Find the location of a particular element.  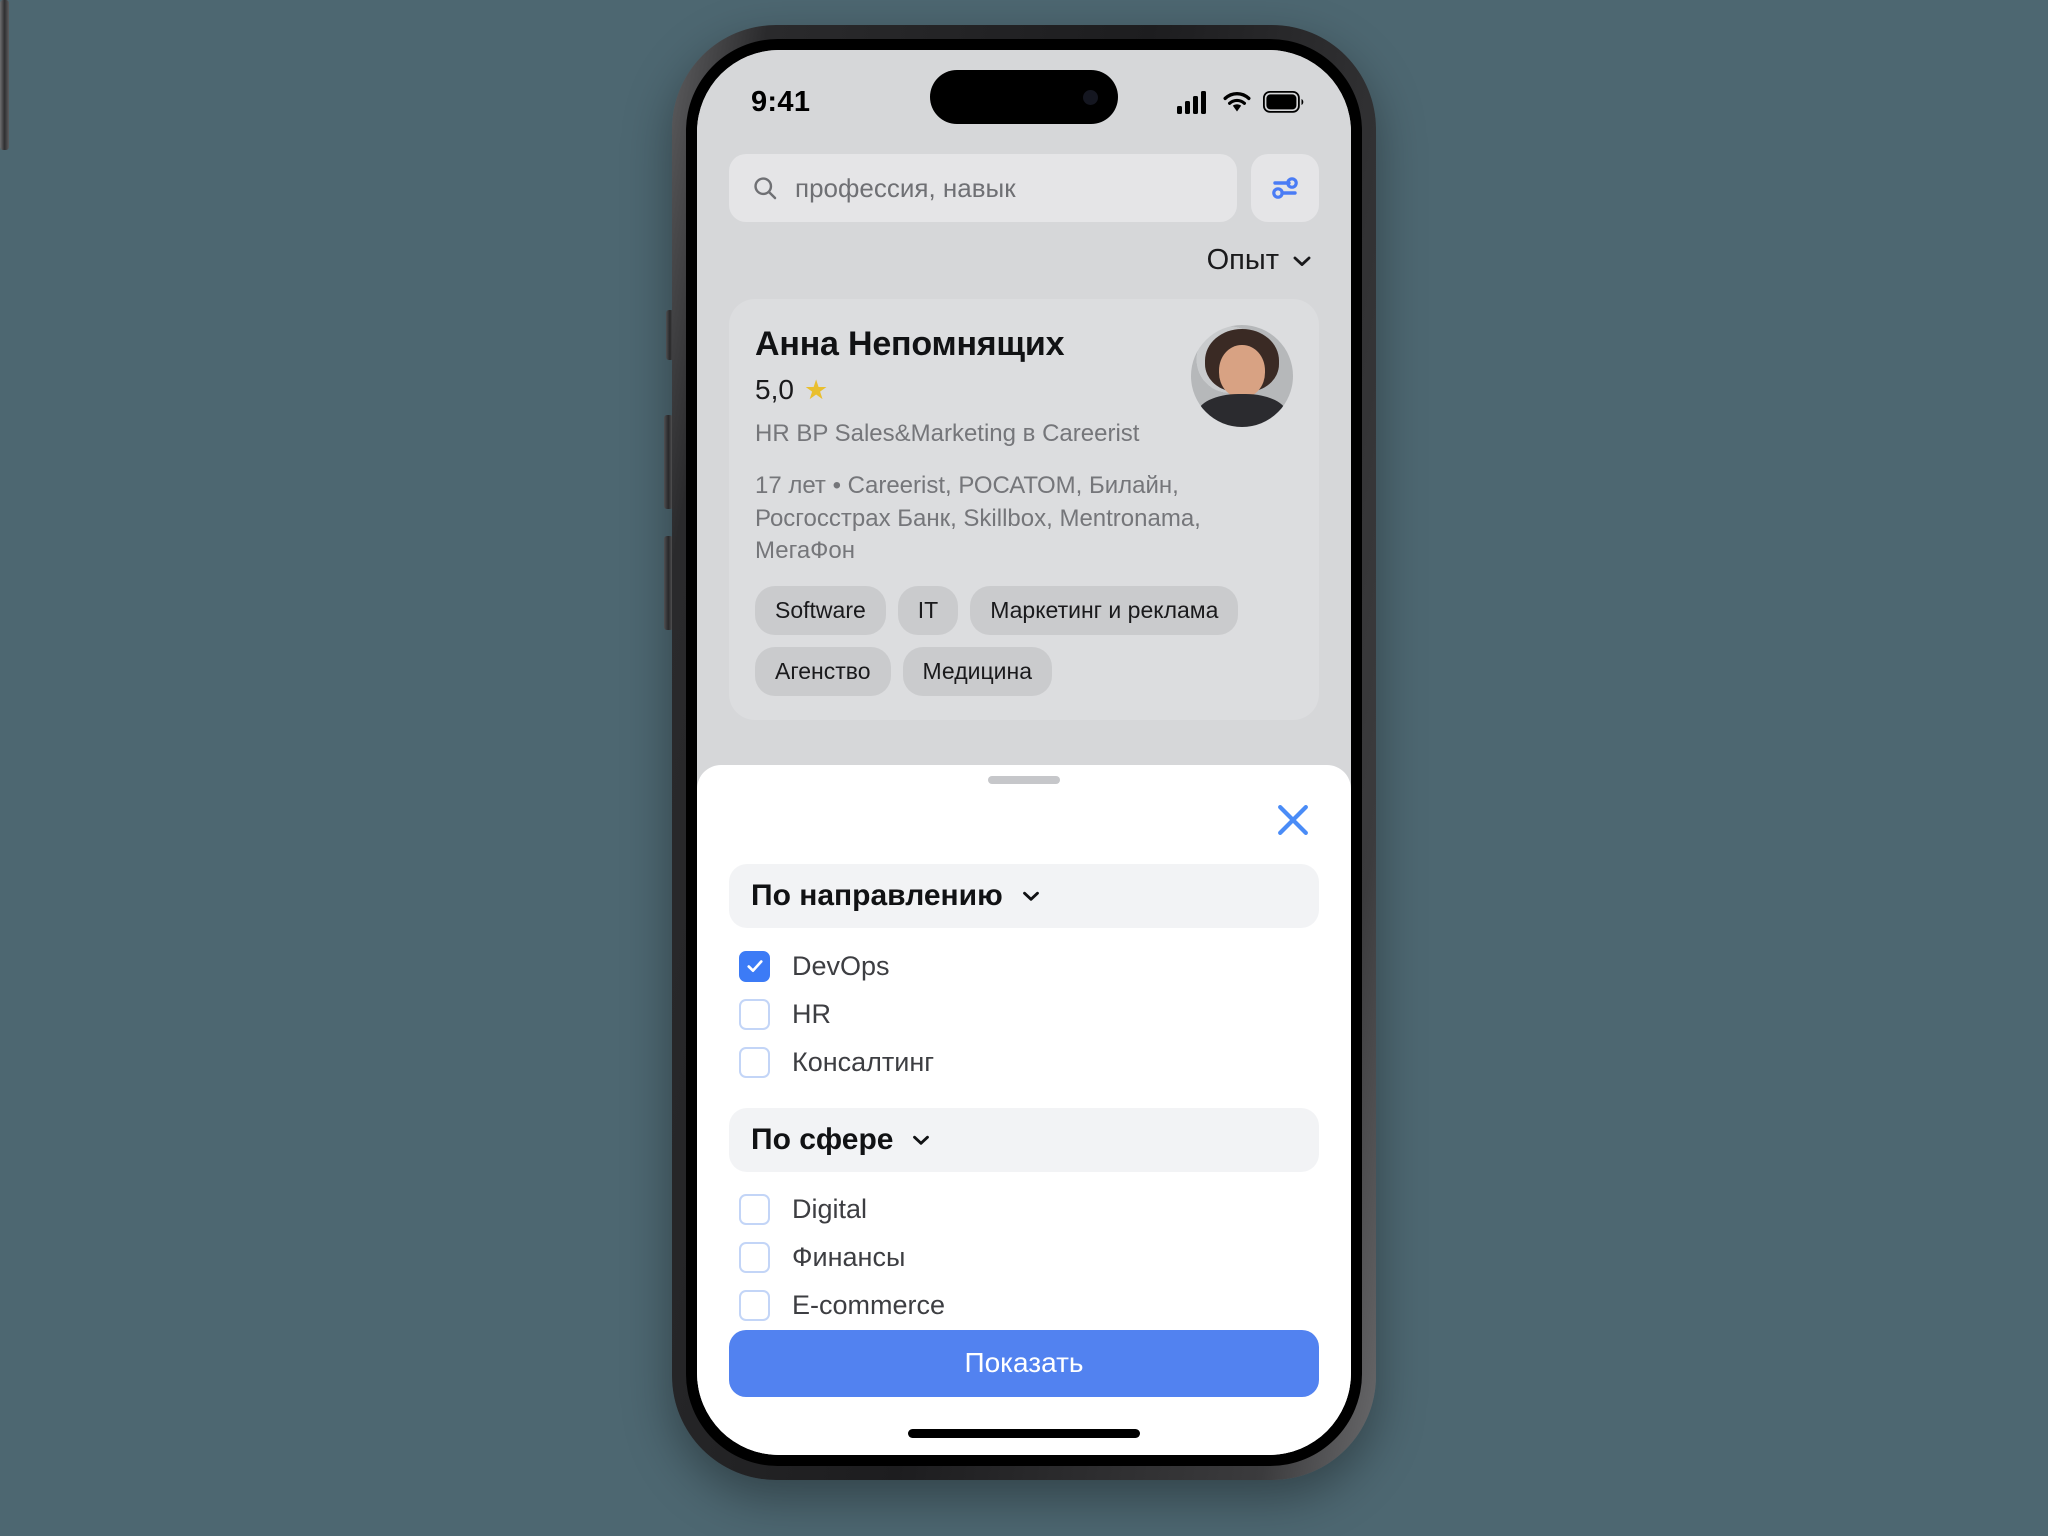

search-input: профессия, навык is located at coordinates (983, 188).